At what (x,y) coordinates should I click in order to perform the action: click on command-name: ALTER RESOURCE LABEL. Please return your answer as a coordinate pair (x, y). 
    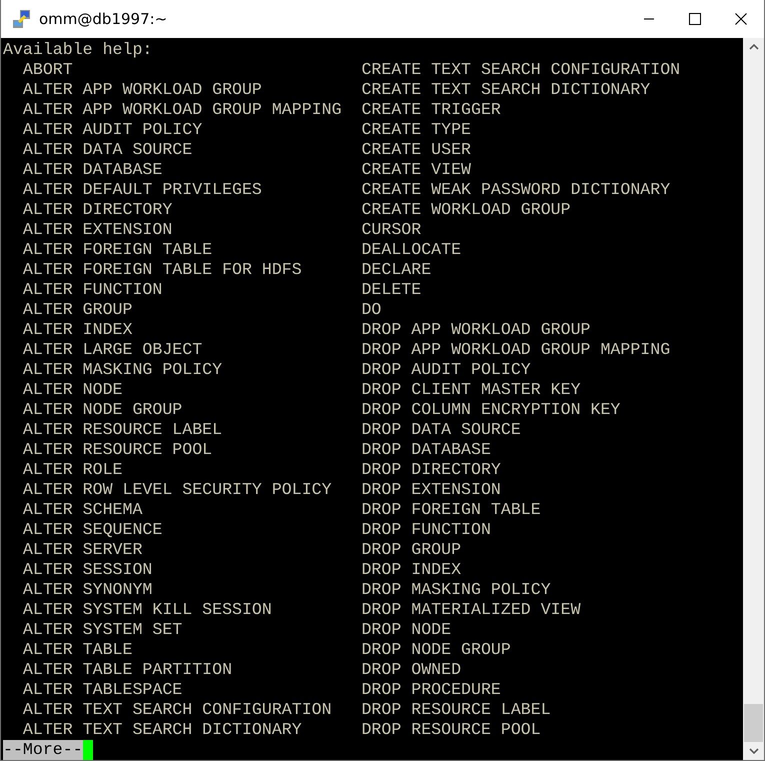
    Looking at the image, I should click on (122, 429).